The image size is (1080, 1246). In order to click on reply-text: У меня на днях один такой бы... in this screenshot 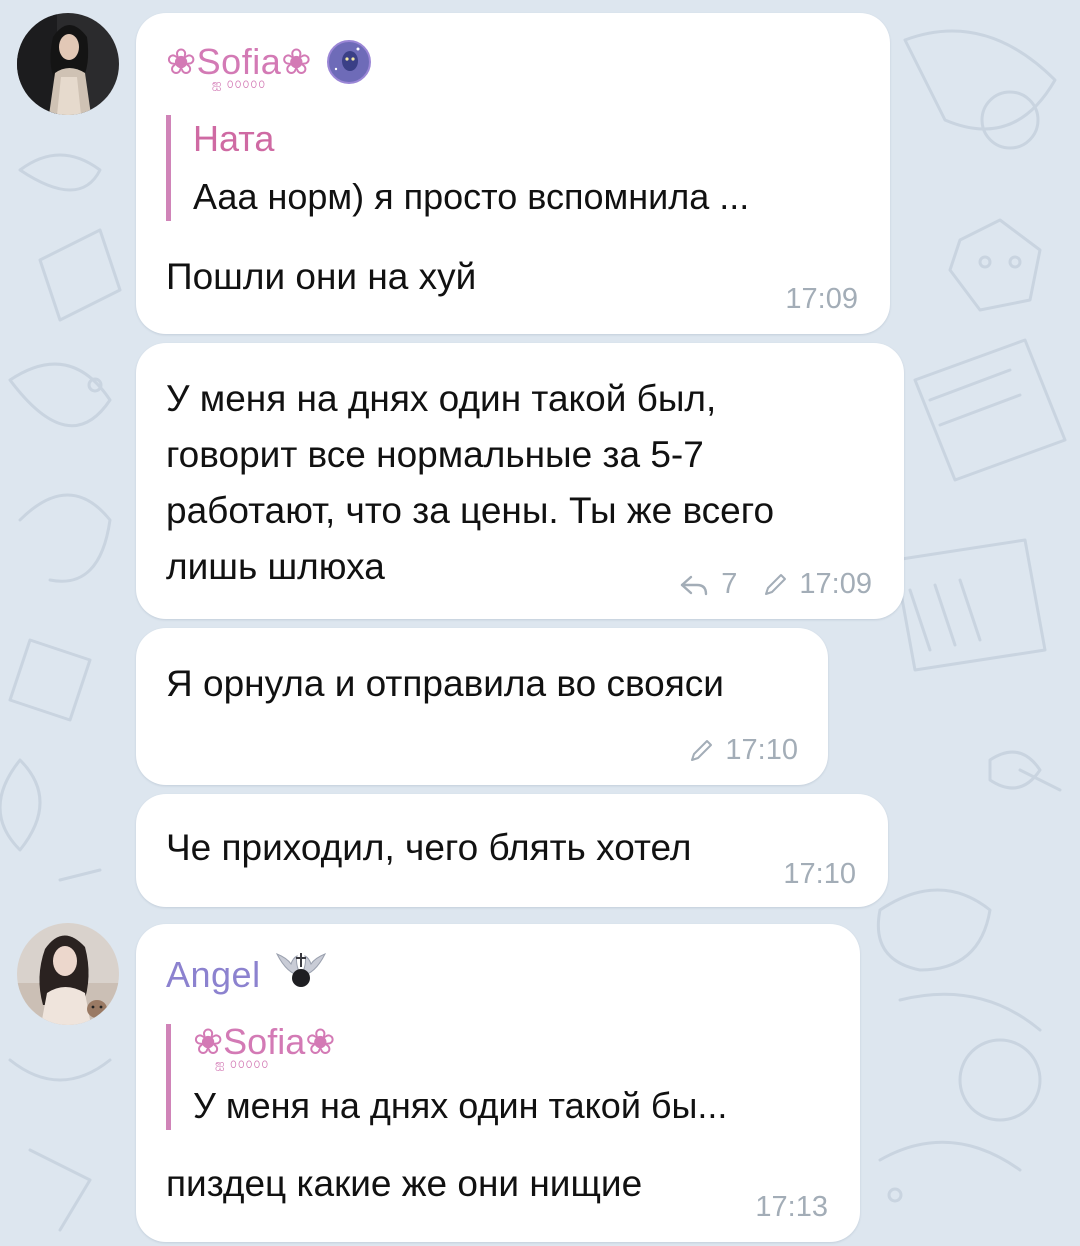, I will do `click(460, 1105)`.